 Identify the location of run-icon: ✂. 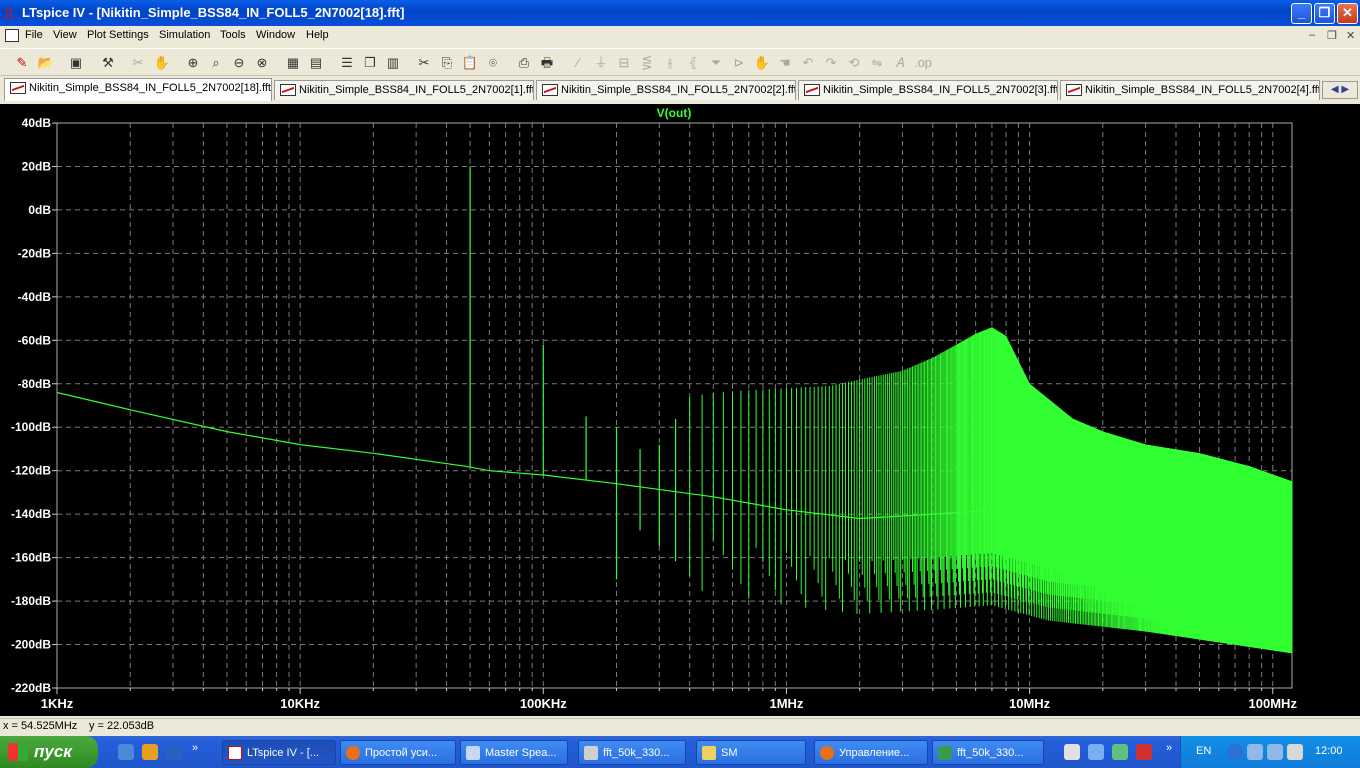
(138, 63).